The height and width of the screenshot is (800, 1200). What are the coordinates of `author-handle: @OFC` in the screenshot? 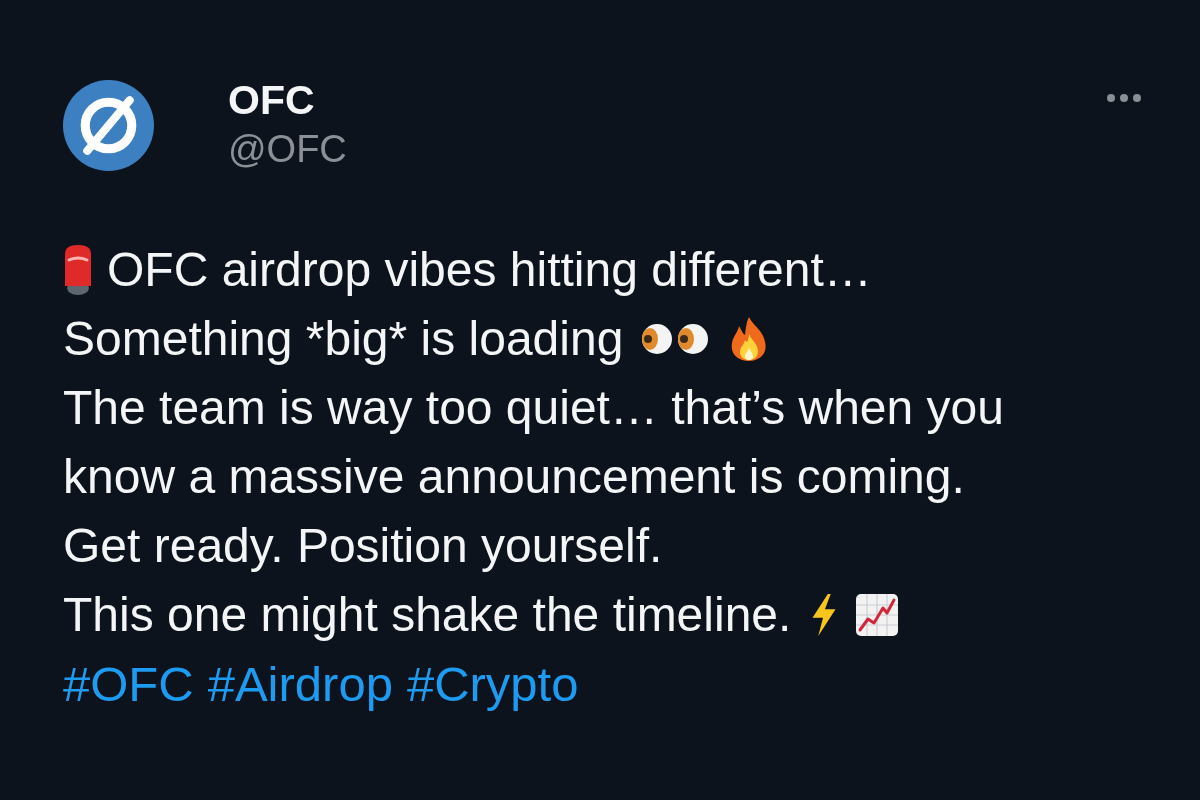 It's located at (287, 149).